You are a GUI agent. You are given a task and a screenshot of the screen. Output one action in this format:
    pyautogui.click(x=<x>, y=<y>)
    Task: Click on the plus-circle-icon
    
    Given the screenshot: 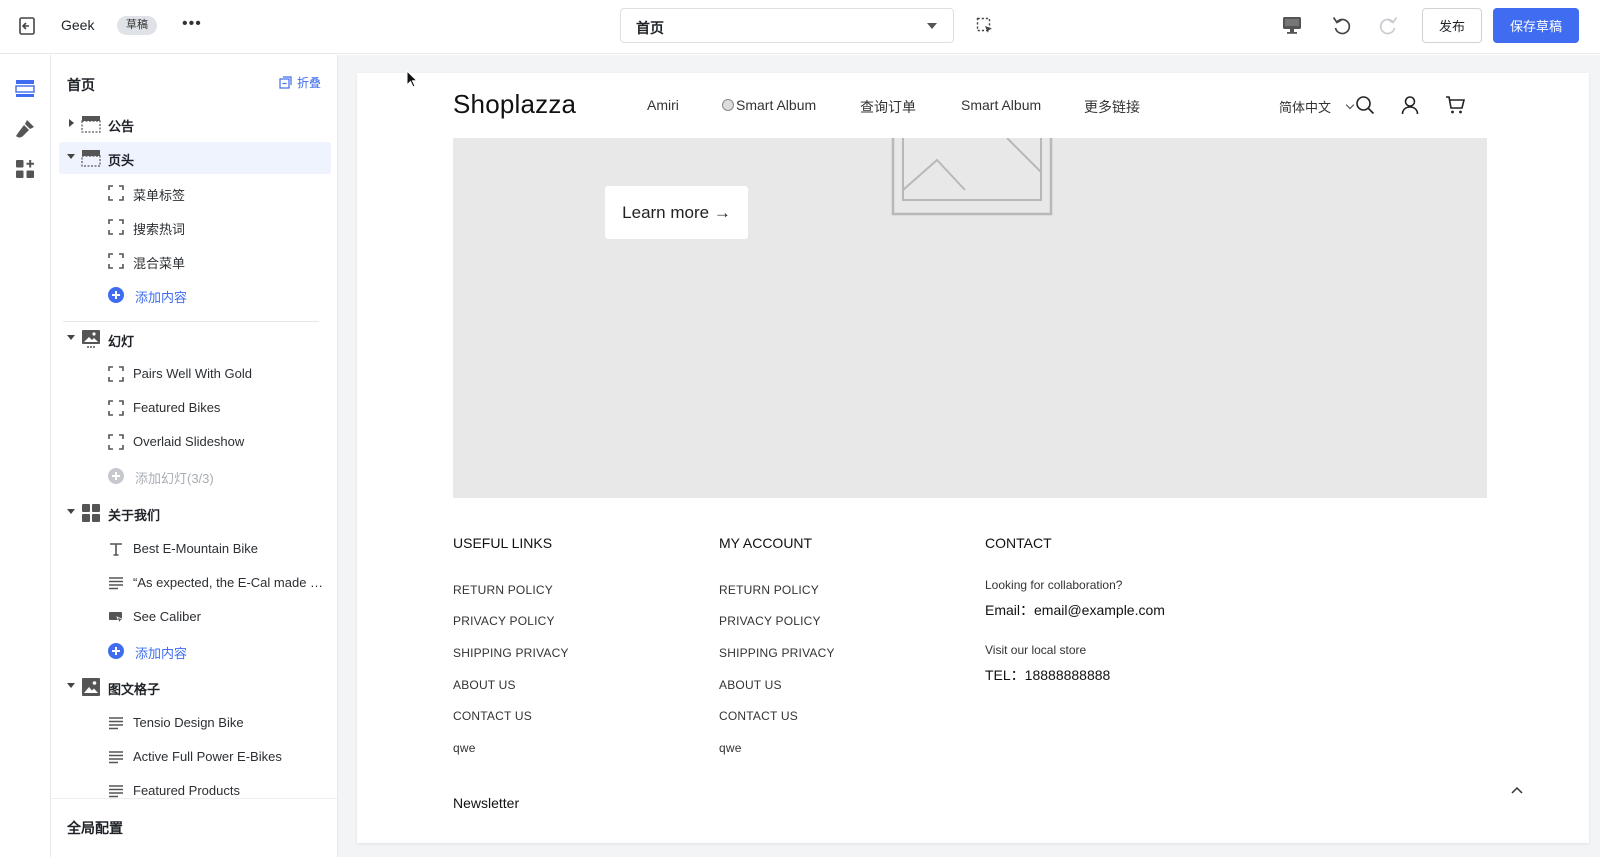 What is the action you would take?
    pyautogui.click(x=116, y=476)
    